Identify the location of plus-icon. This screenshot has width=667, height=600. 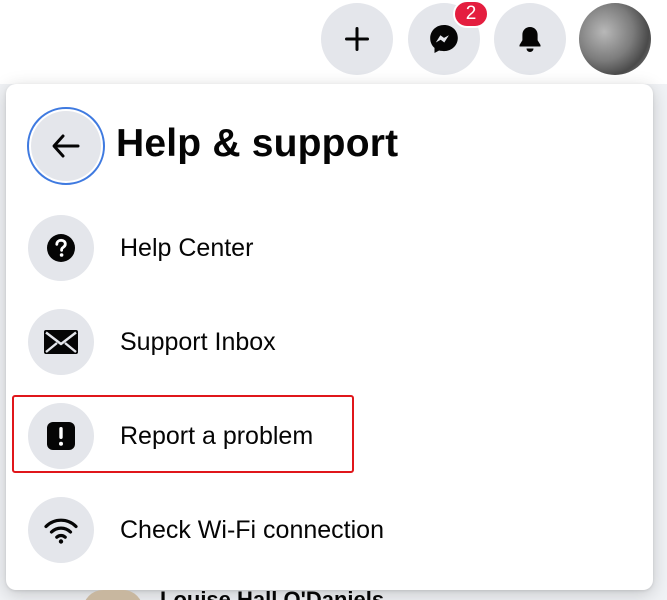
(357, 39).